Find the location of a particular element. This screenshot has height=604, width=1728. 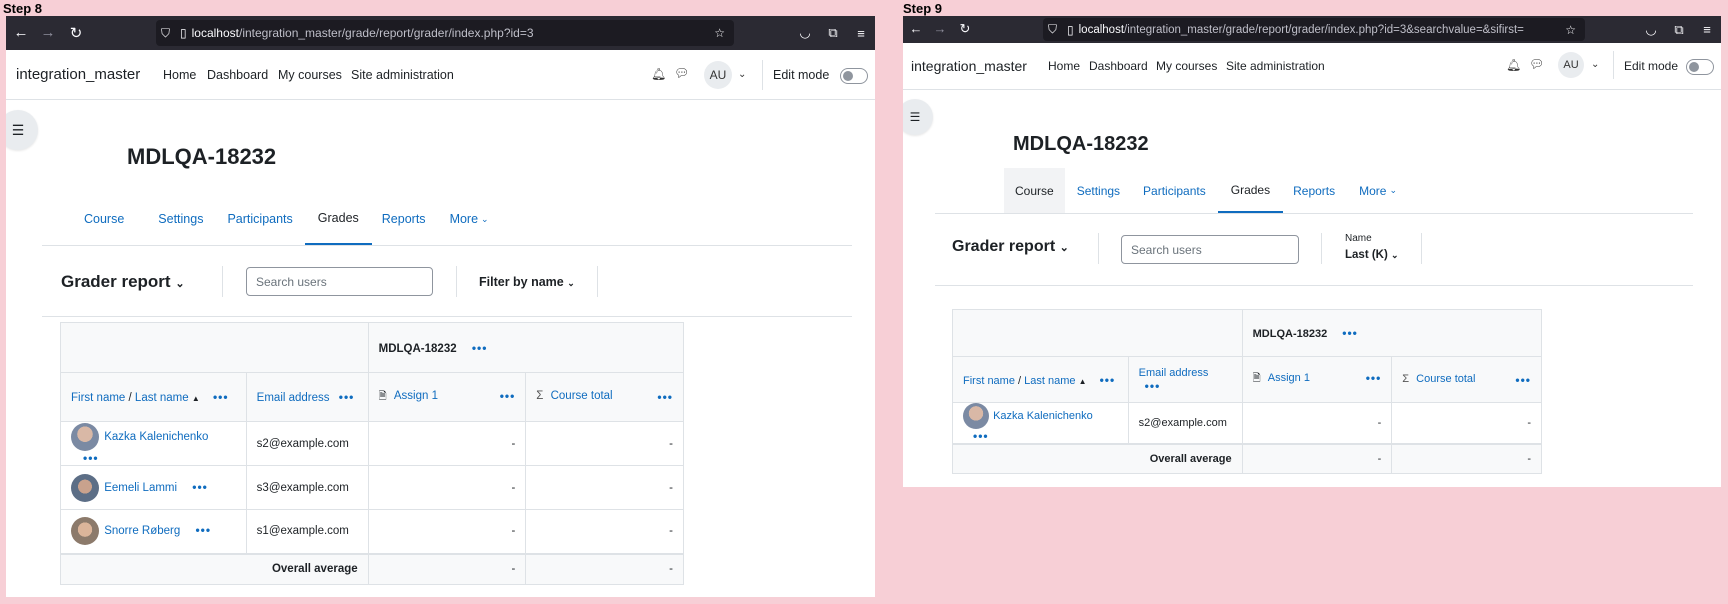

email-column-header: Email address ••• is located at coordinates (307, 397).